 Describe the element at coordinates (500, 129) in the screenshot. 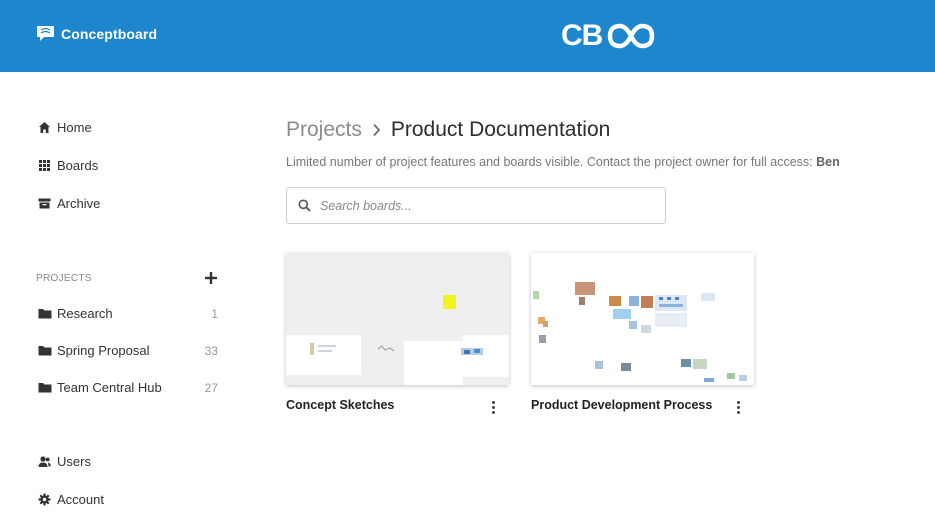

I see `page-title: Product Documentation` at that location.